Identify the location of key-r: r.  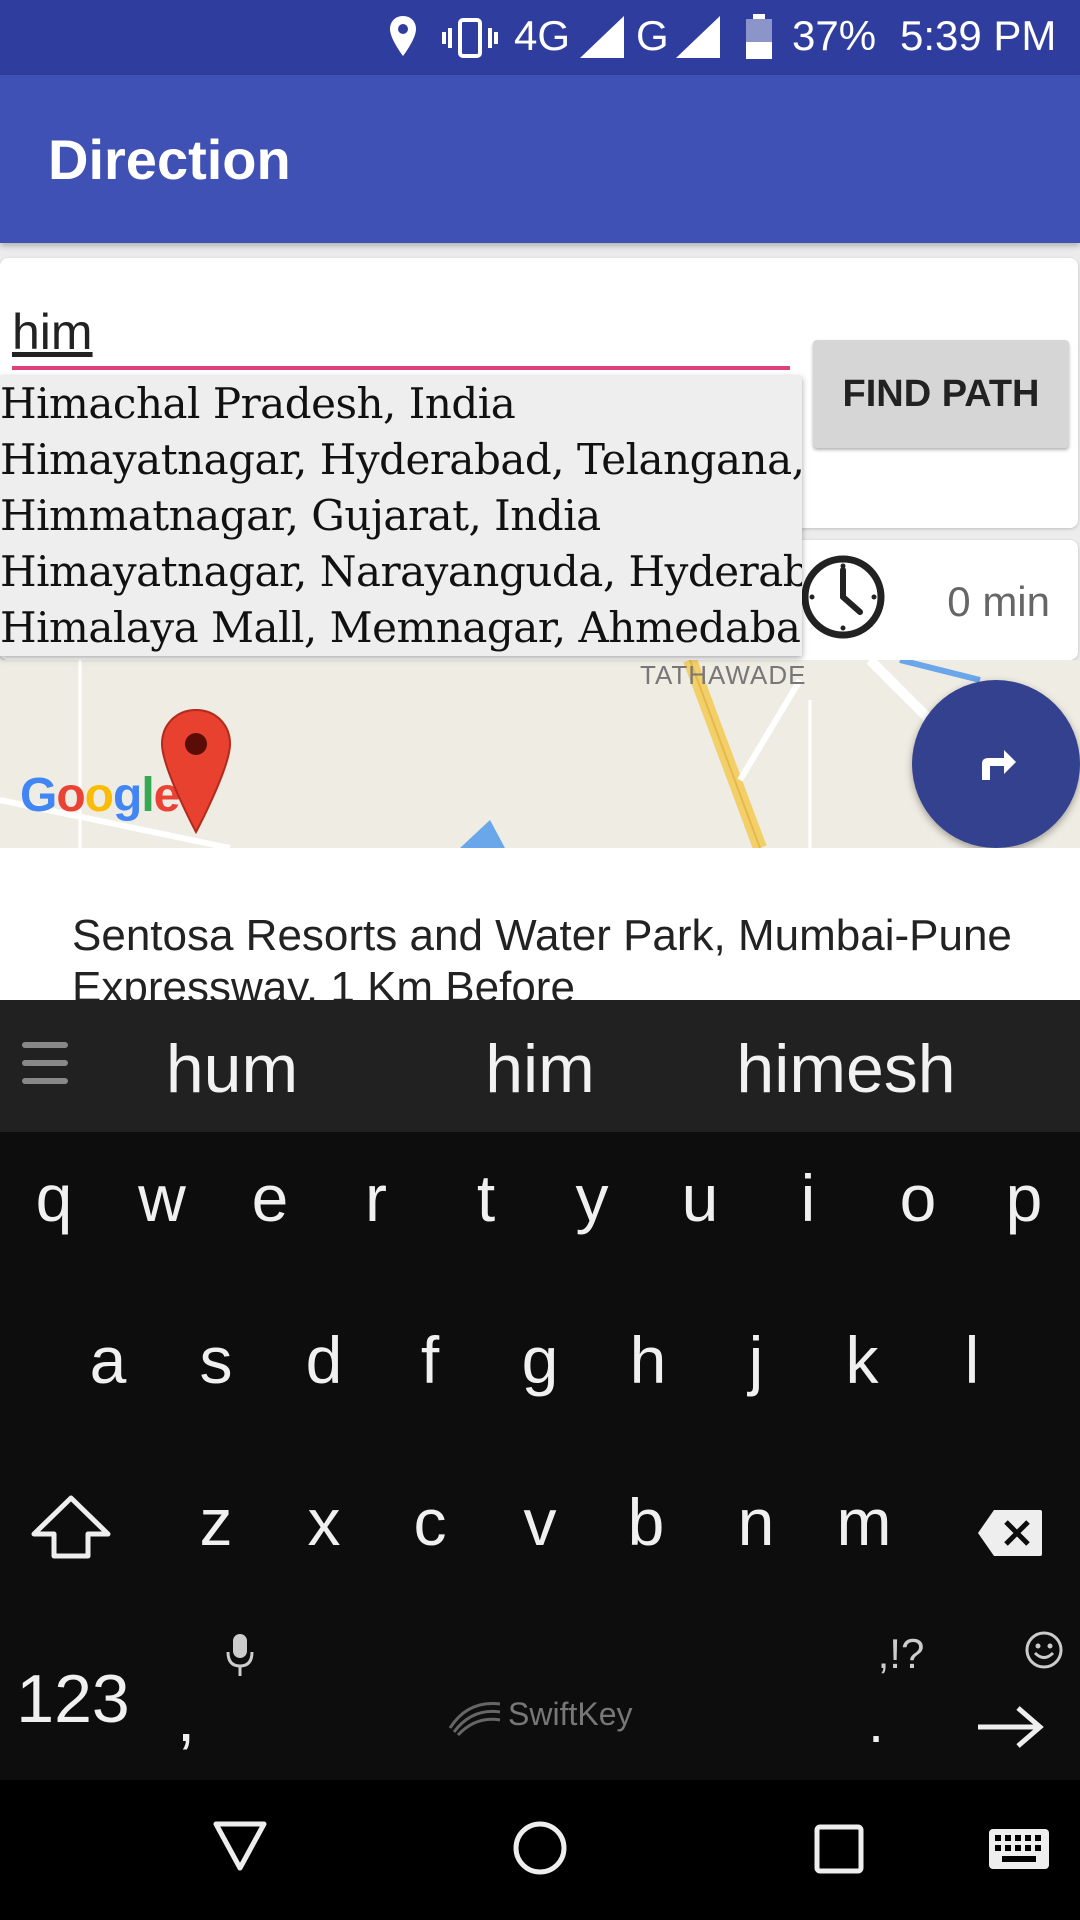
(376, 1198).